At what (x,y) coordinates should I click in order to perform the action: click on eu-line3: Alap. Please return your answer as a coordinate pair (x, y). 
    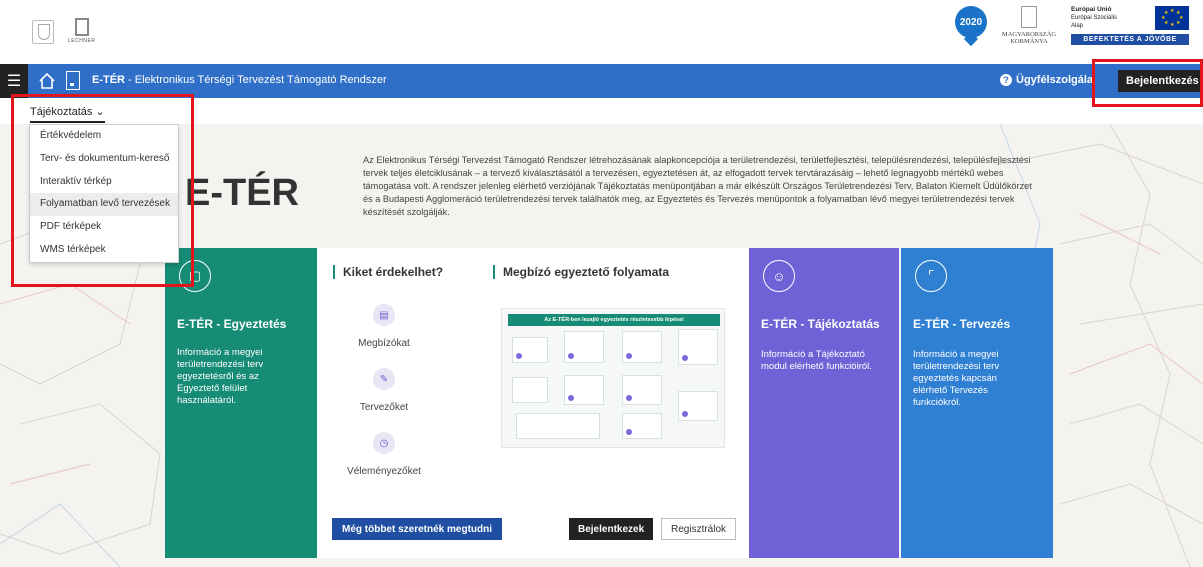
    Looking at the image, I should click on (1077, 25).